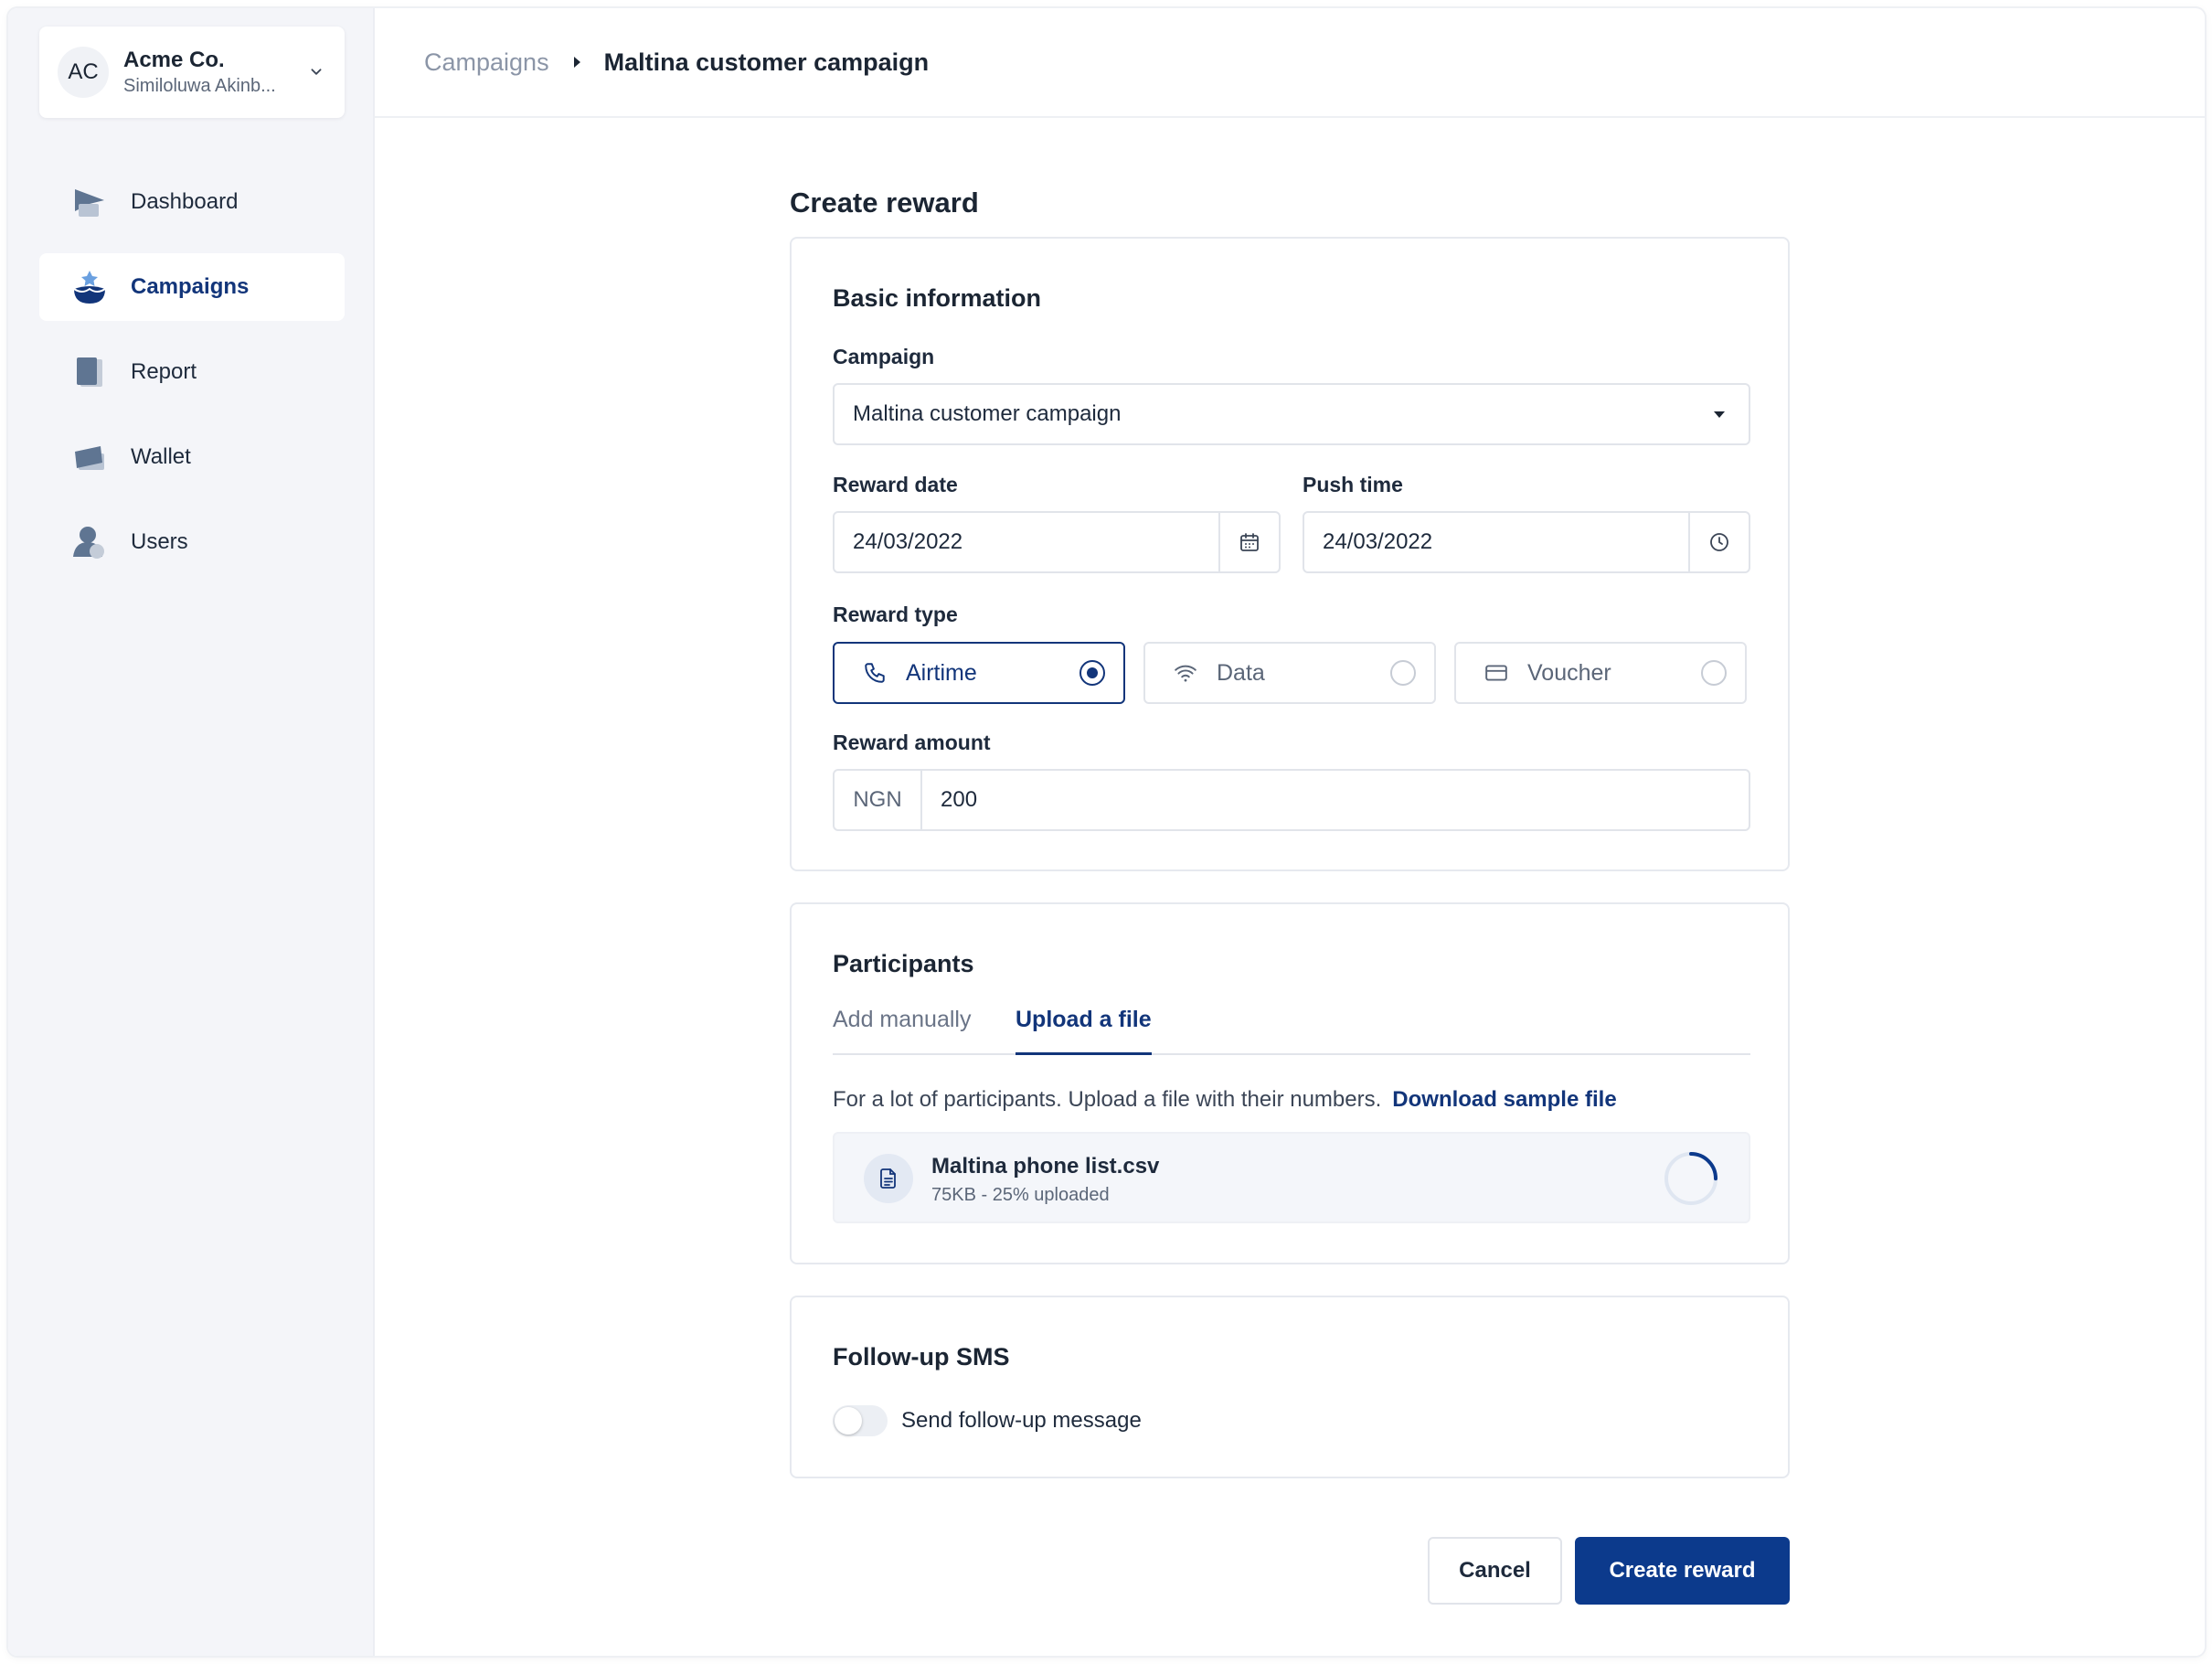 Image resolution: width=2212 pixels, height=1664 pixels. Describe the element at coordinates (89, 202) in the screenshot. I see `dashboard-icon` at that location.